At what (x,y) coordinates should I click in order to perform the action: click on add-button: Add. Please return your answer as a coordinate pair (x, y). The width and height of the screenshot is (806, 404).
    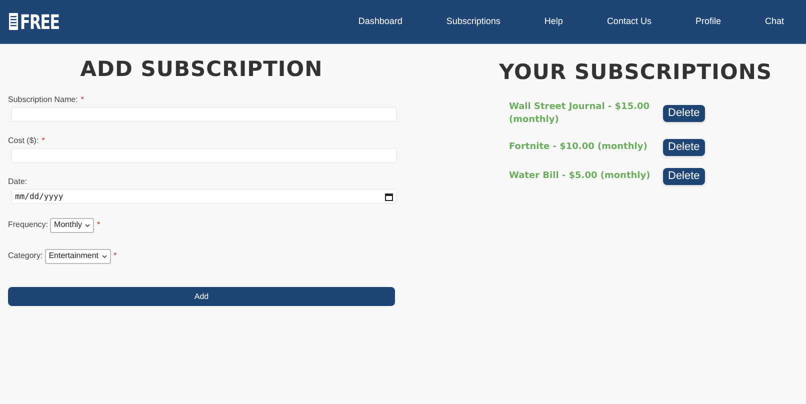
    Looking at the image, I should click on (201, 296).